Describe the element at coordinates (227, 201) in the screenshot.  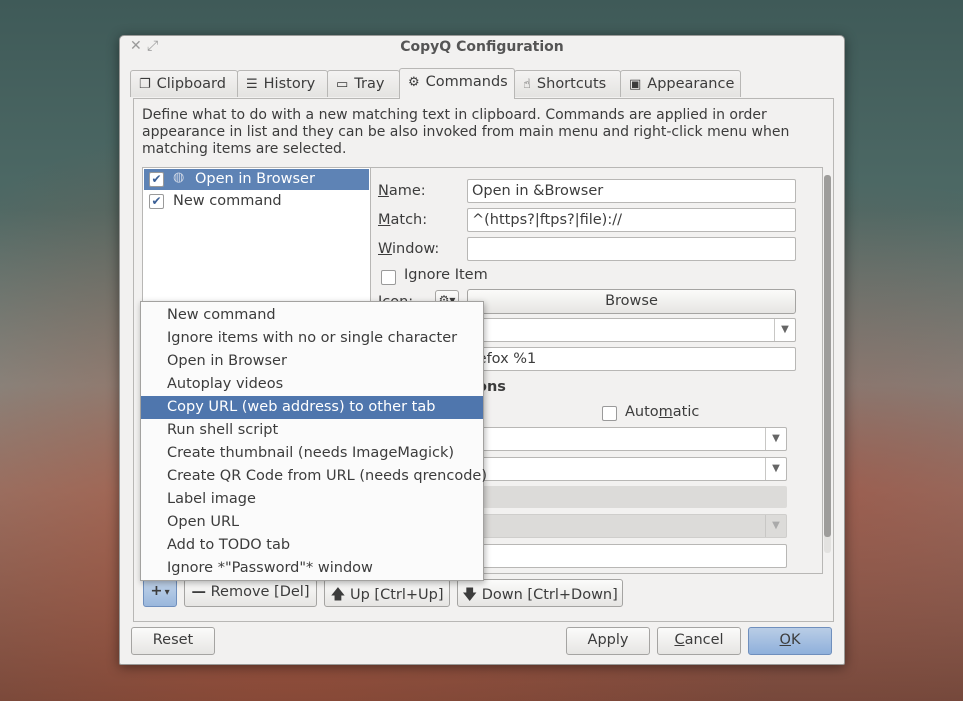
I see `command-item-label: New command` at that location.